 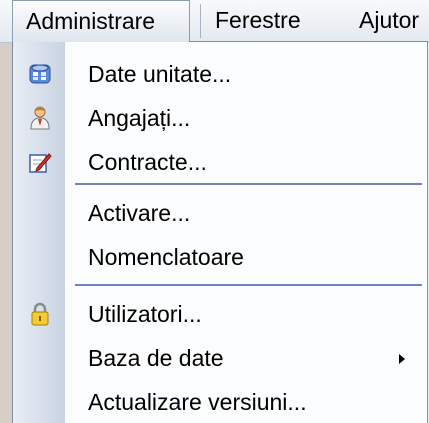 What do you see at coordinates (402, 359) in the screenshot?
I see `submenu-arrow-icon` at bounding box center [402, 359].